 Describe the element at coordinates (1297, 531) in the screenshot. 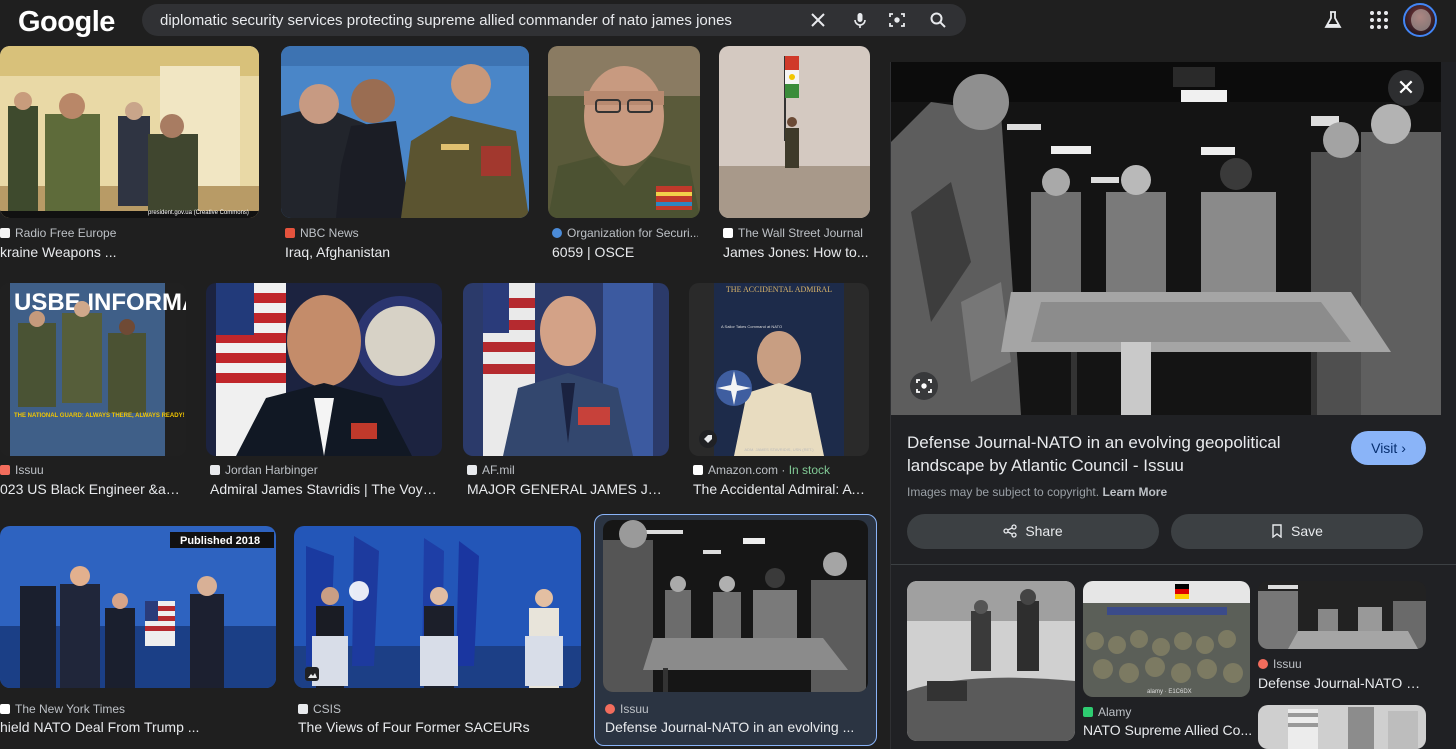

I see `save-button: Save` at that location.